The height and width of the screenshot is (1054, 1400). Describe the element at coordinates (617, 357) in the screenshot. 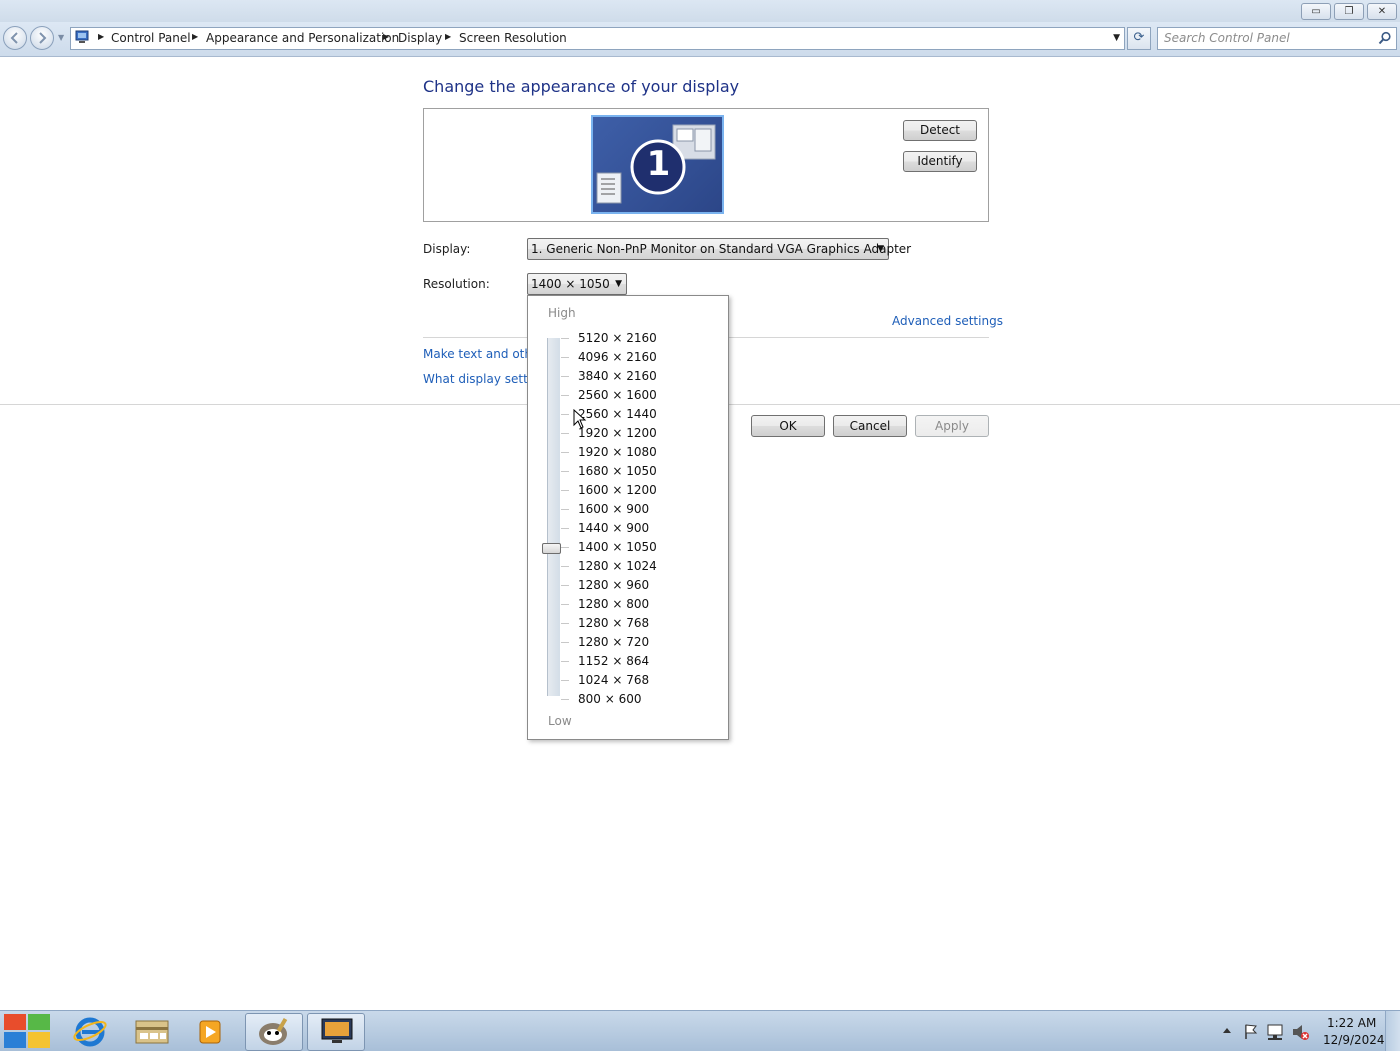

I see `resolution-option: 4096 × 2160` at that location.